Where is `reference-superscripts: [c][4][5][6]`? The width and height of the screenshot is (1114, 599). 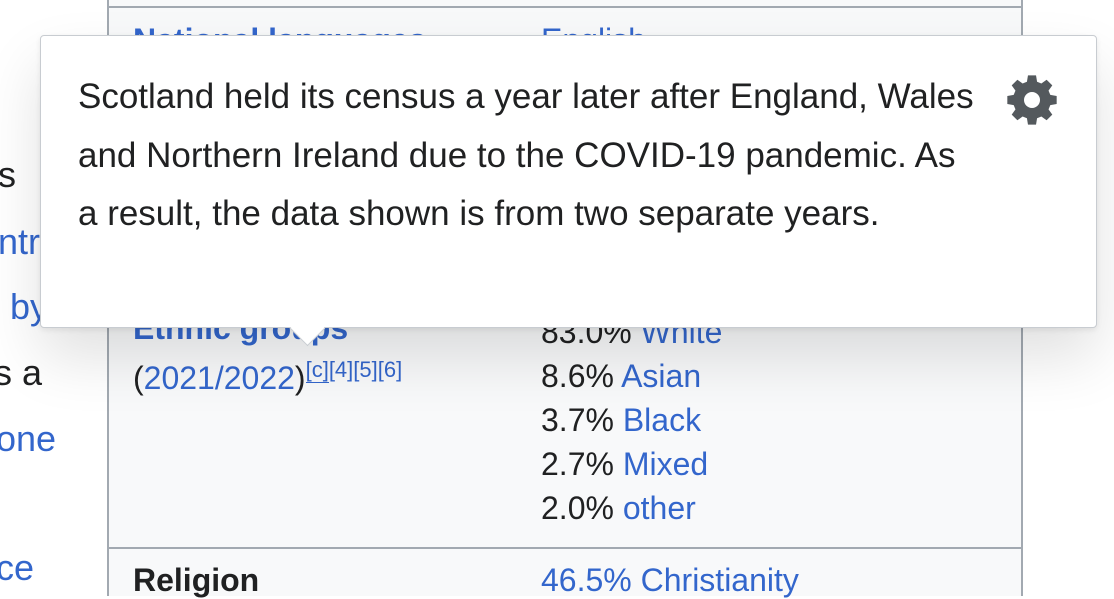
reference-superscripts: [c][4][5][6] is located at coordinates (353, 370).